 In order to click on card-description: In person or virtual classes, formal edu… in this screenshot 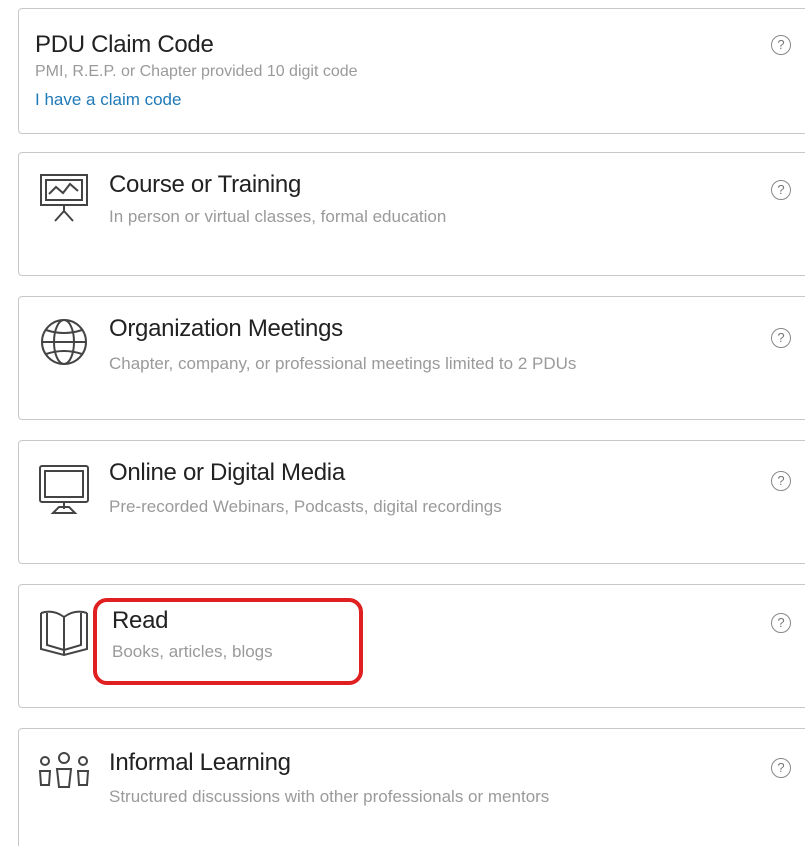, I will do `click(278, 216)`.